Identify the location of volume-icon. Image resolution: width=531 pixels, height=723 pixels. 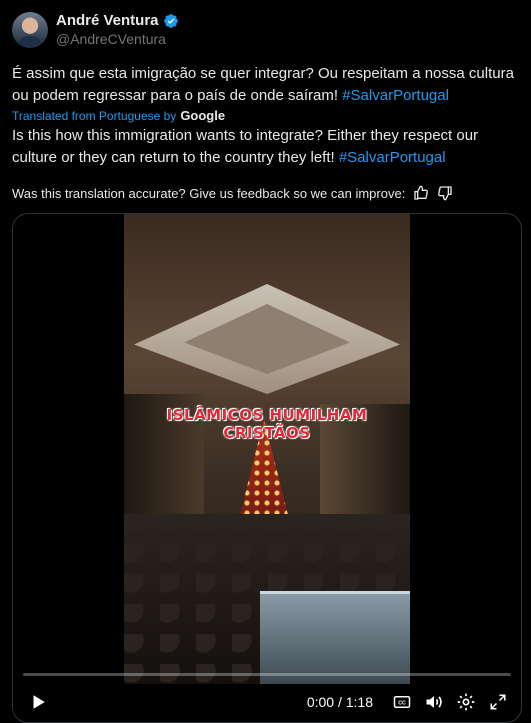
(434, 702).